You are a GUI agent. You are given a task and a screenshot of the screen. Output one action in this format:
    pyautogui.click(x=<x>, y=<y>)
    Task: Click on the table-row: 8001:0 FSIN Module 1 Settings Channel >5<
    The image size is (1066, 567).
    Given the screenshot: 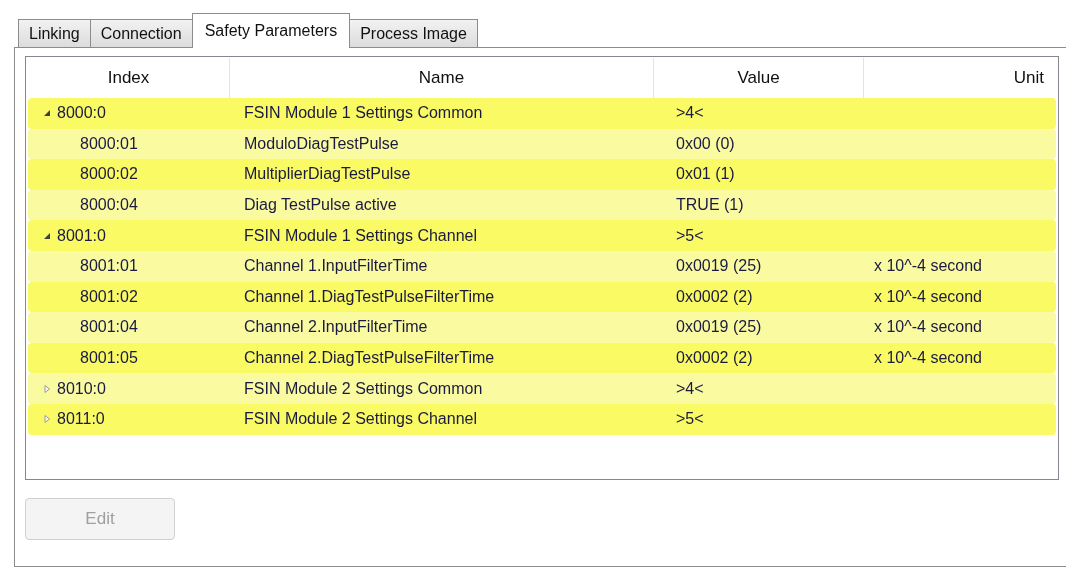 What is the action you would take?
    pyautogui.click(x=542, y=235)
    